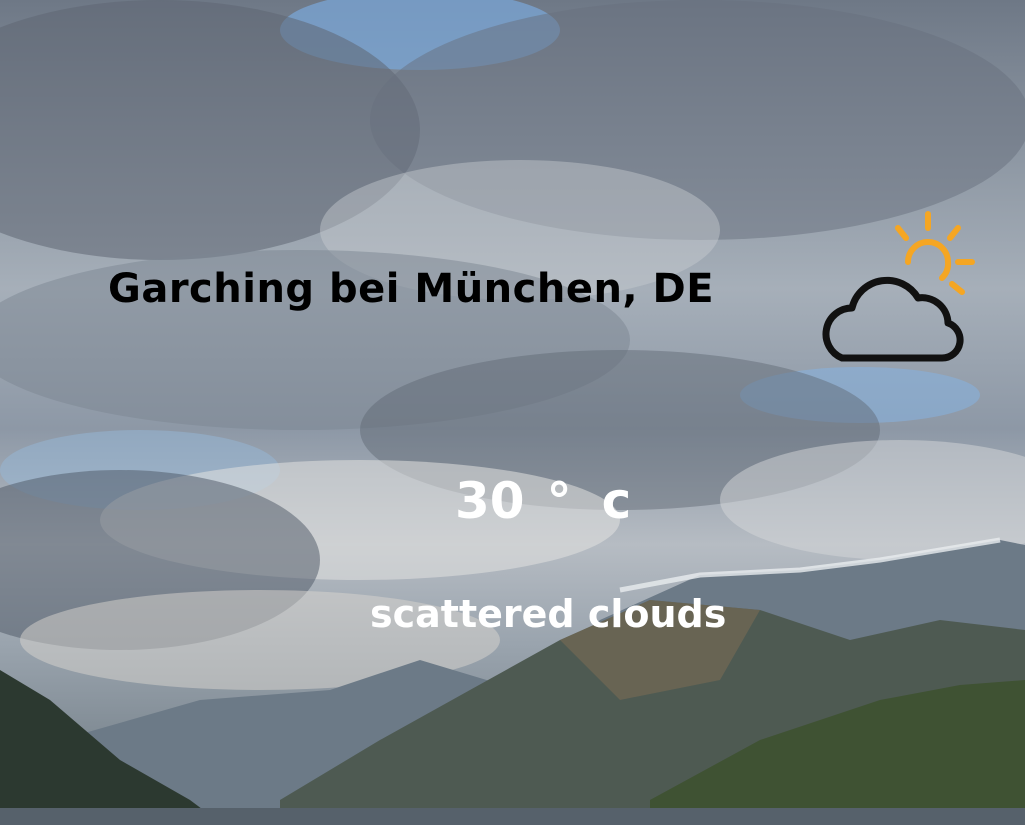 This screenshot has height=825, width=1025. Describe the element at coordinates (411, 289) in the screenshot. I see `location-name: Garching bei München, DE` at that location.